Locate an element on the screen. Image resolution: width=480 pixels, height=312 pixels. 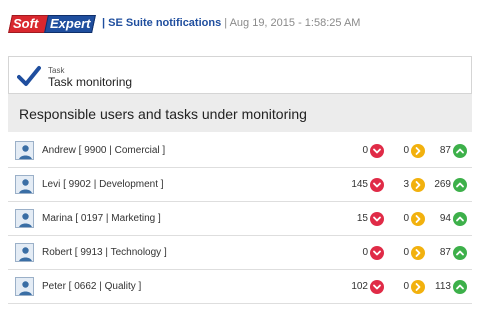
user-name: Marina [ 0197 | Marketing ] is located at coordinates (101, 218).